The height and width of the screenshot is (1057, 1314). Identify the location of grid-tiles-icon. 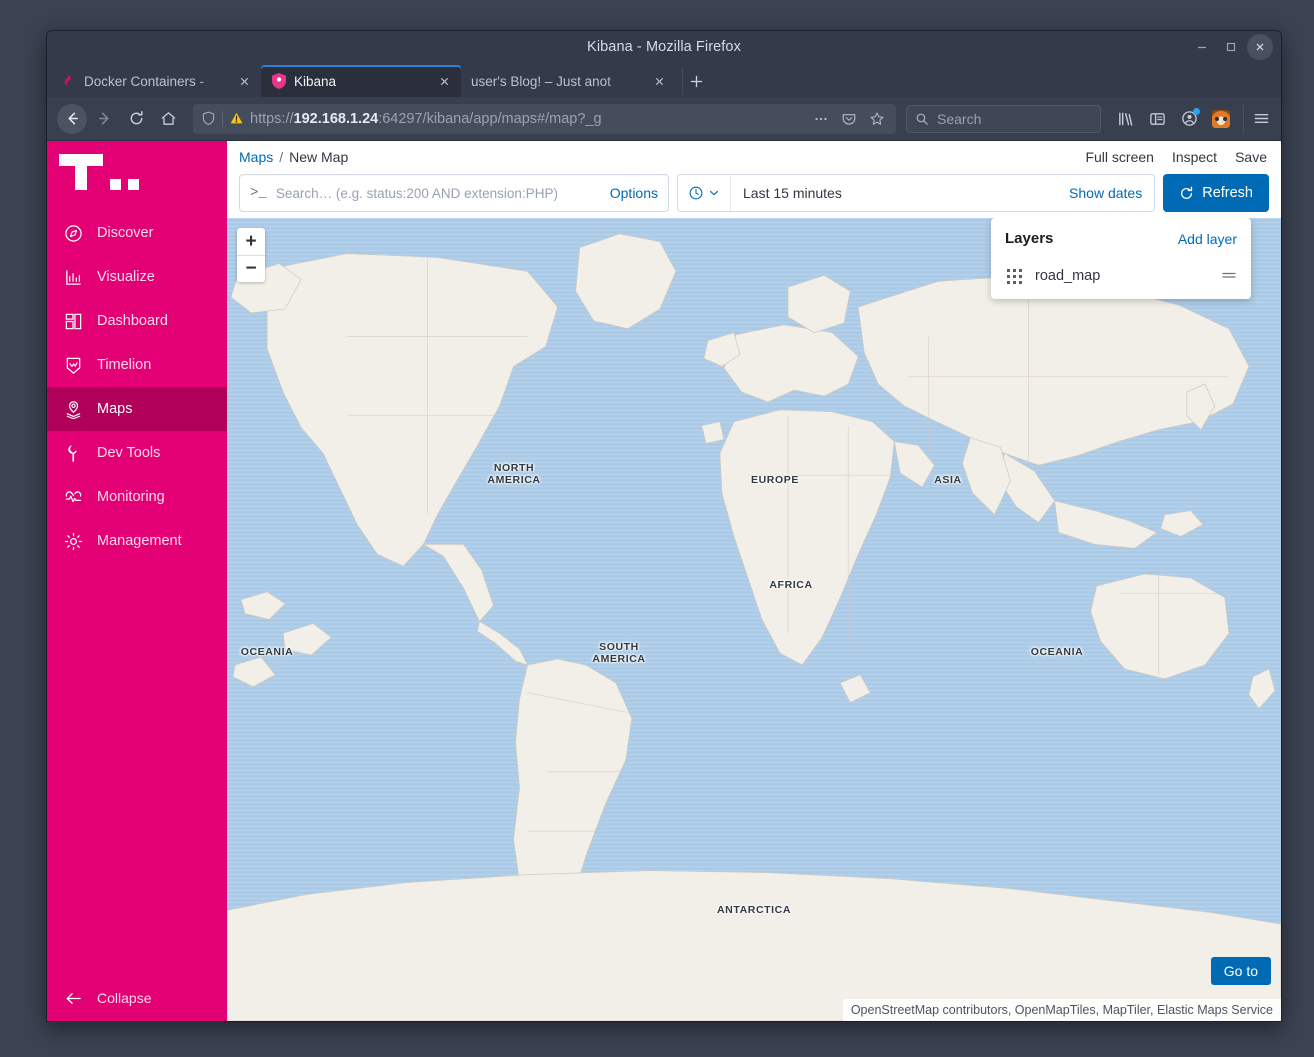
(1014, 276).